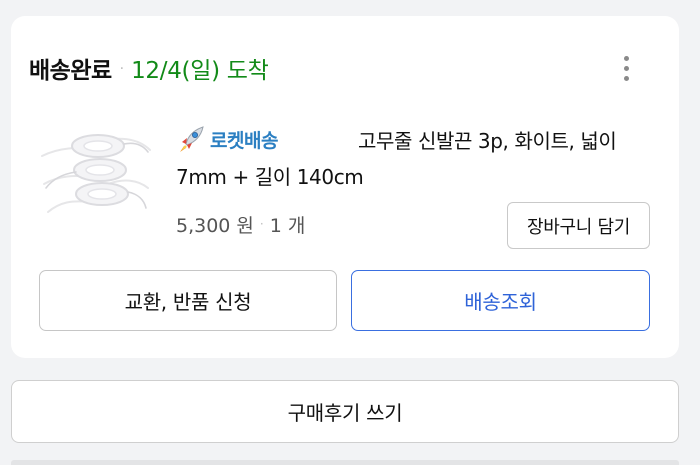 This screenshot has height=465, width=700. I want to click on rocket-icon, so click(192, 139).